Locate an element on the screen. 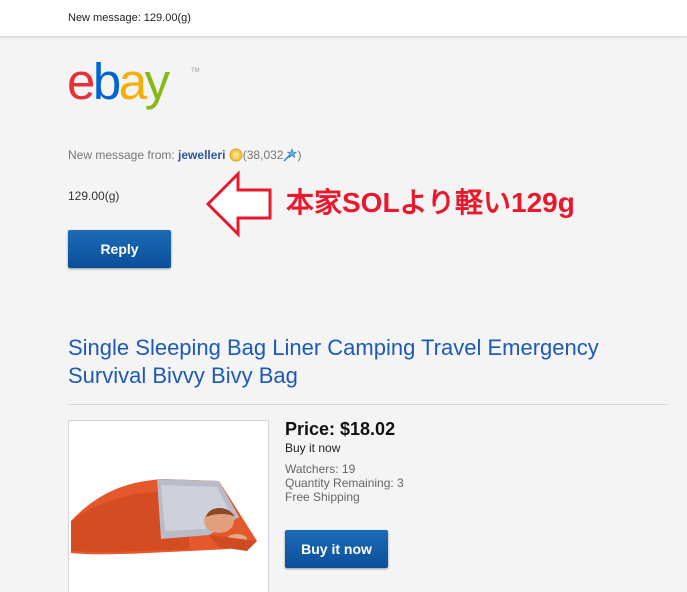  seller-name-link: jewelleri is located at coordinates (201, 155).